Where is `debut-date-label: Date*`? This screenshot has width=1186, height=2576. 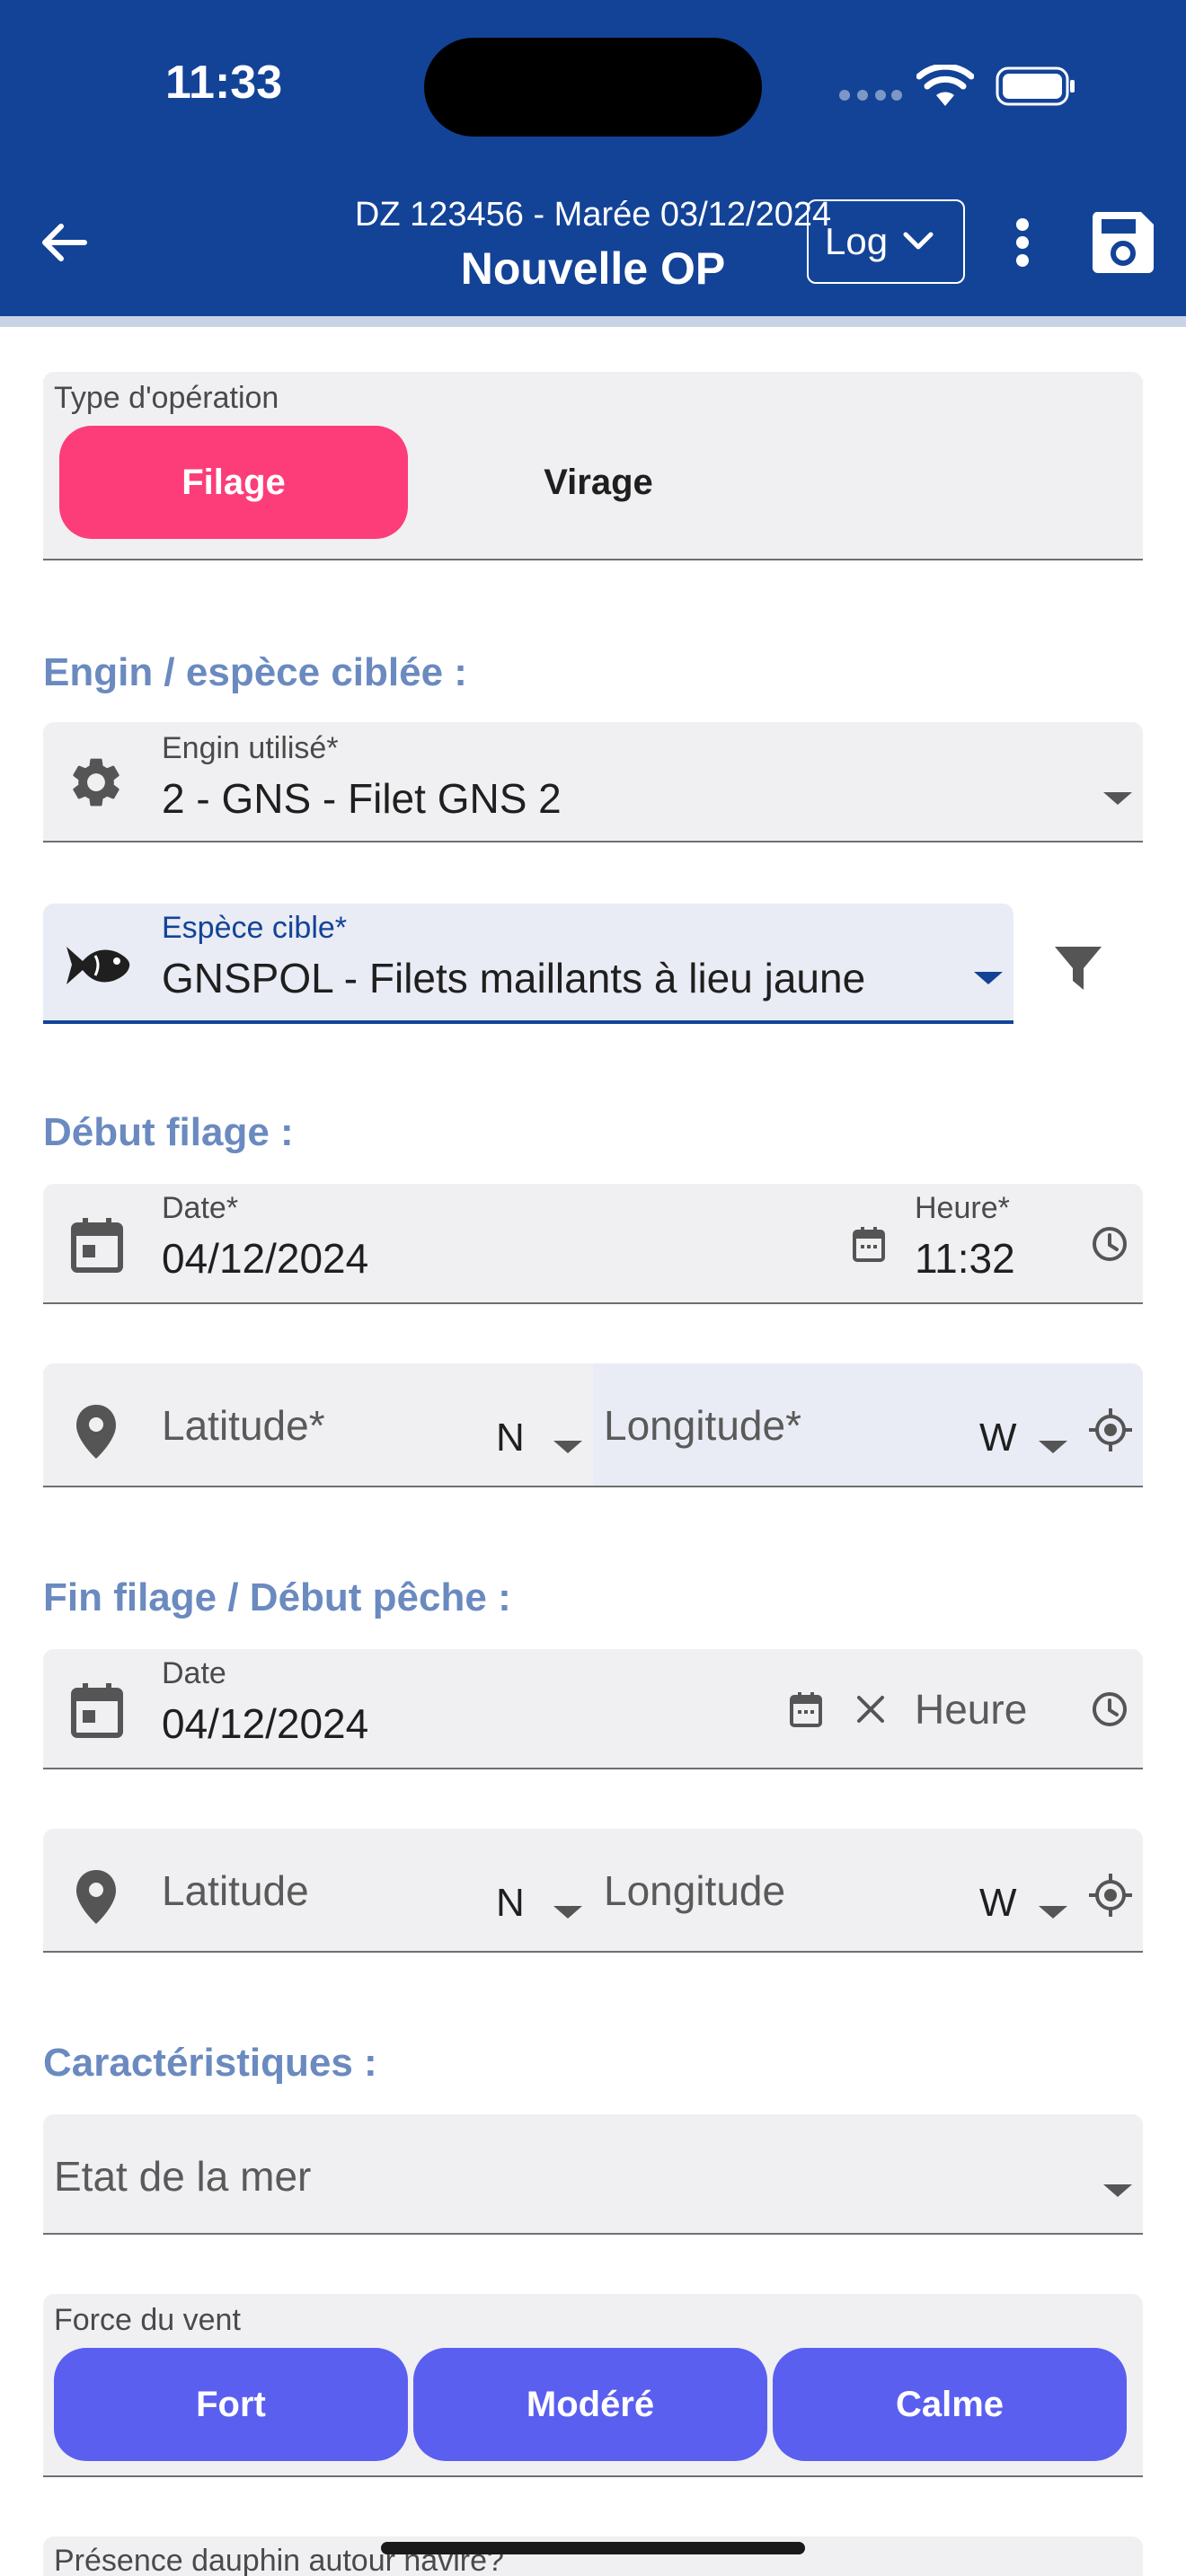 debut-date-label: Date* is located at coordinates (200, 1208).